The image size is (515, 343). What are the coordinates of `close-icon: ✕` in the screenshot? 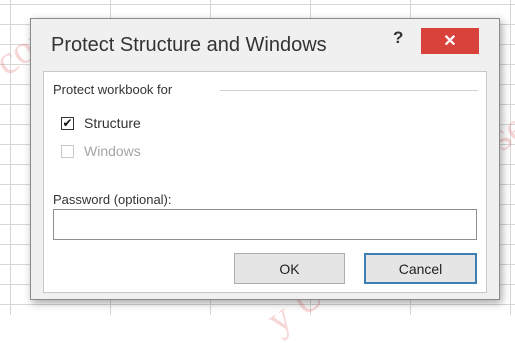 It's located at (450, 41).